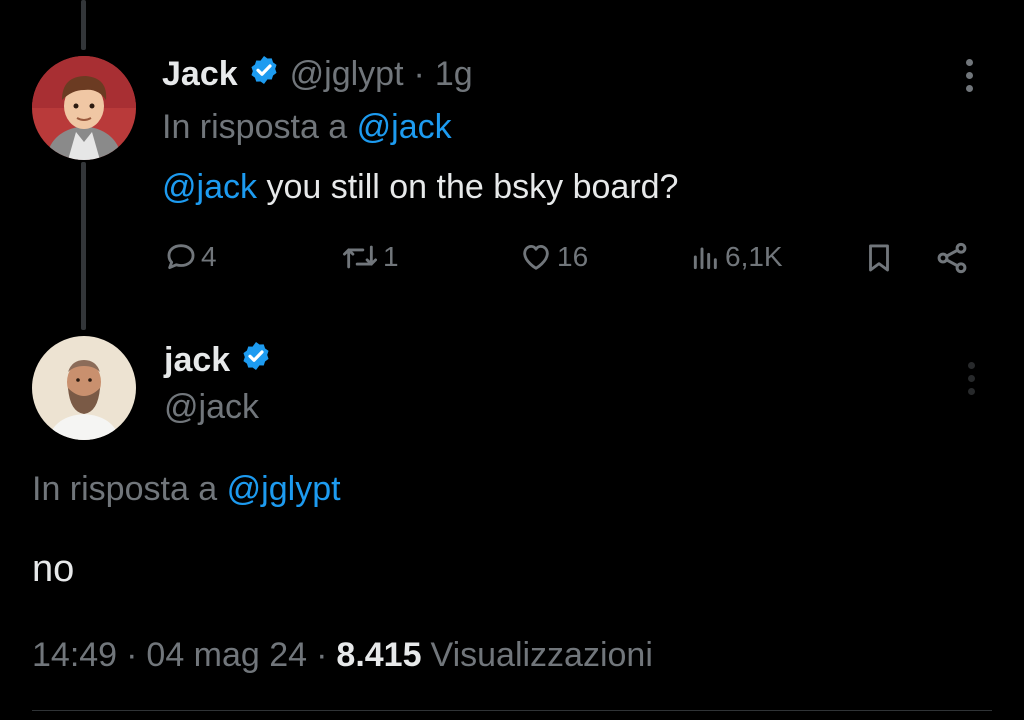 The width and height of the screenshot is (1024, 720). What do you see at coordinates (754, 256) in the screenshot?
I see `views-count: 6,1K` at bounding box center [754, 256].